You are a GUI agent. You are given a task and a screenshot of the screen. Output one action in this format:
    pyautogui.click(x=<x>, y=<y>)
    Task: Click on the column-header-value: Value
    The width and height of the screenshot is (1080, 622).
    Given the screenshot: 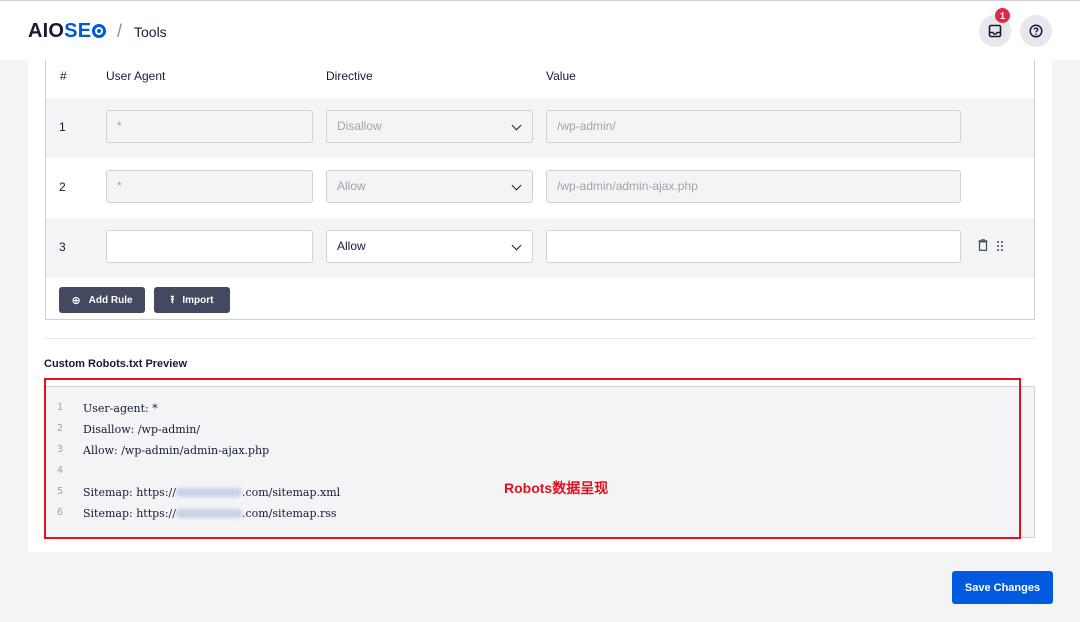 What is the action you would take?
    pyautogui.click(x=561, y=76)
    